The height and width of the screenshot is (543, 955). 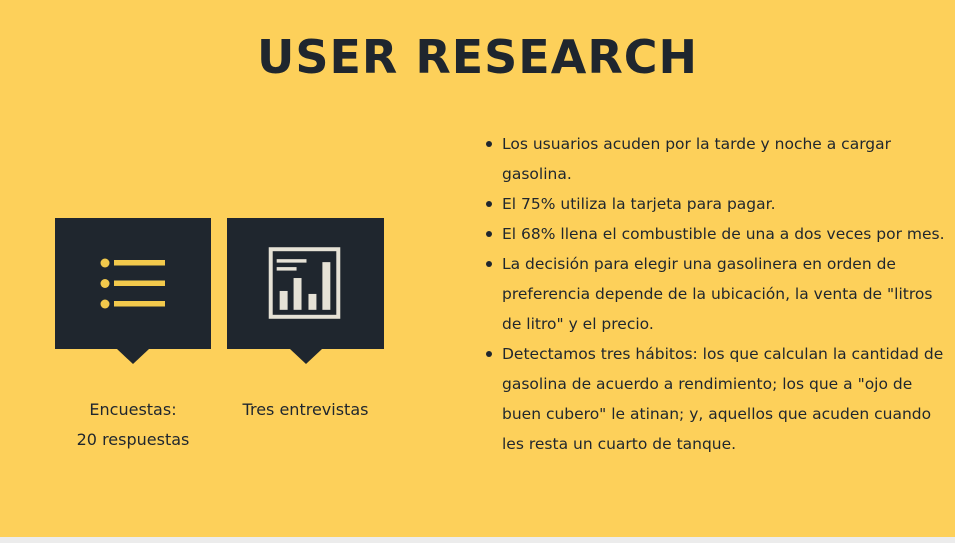 I want to click on bottom-strip, so click(x=477, y=540).